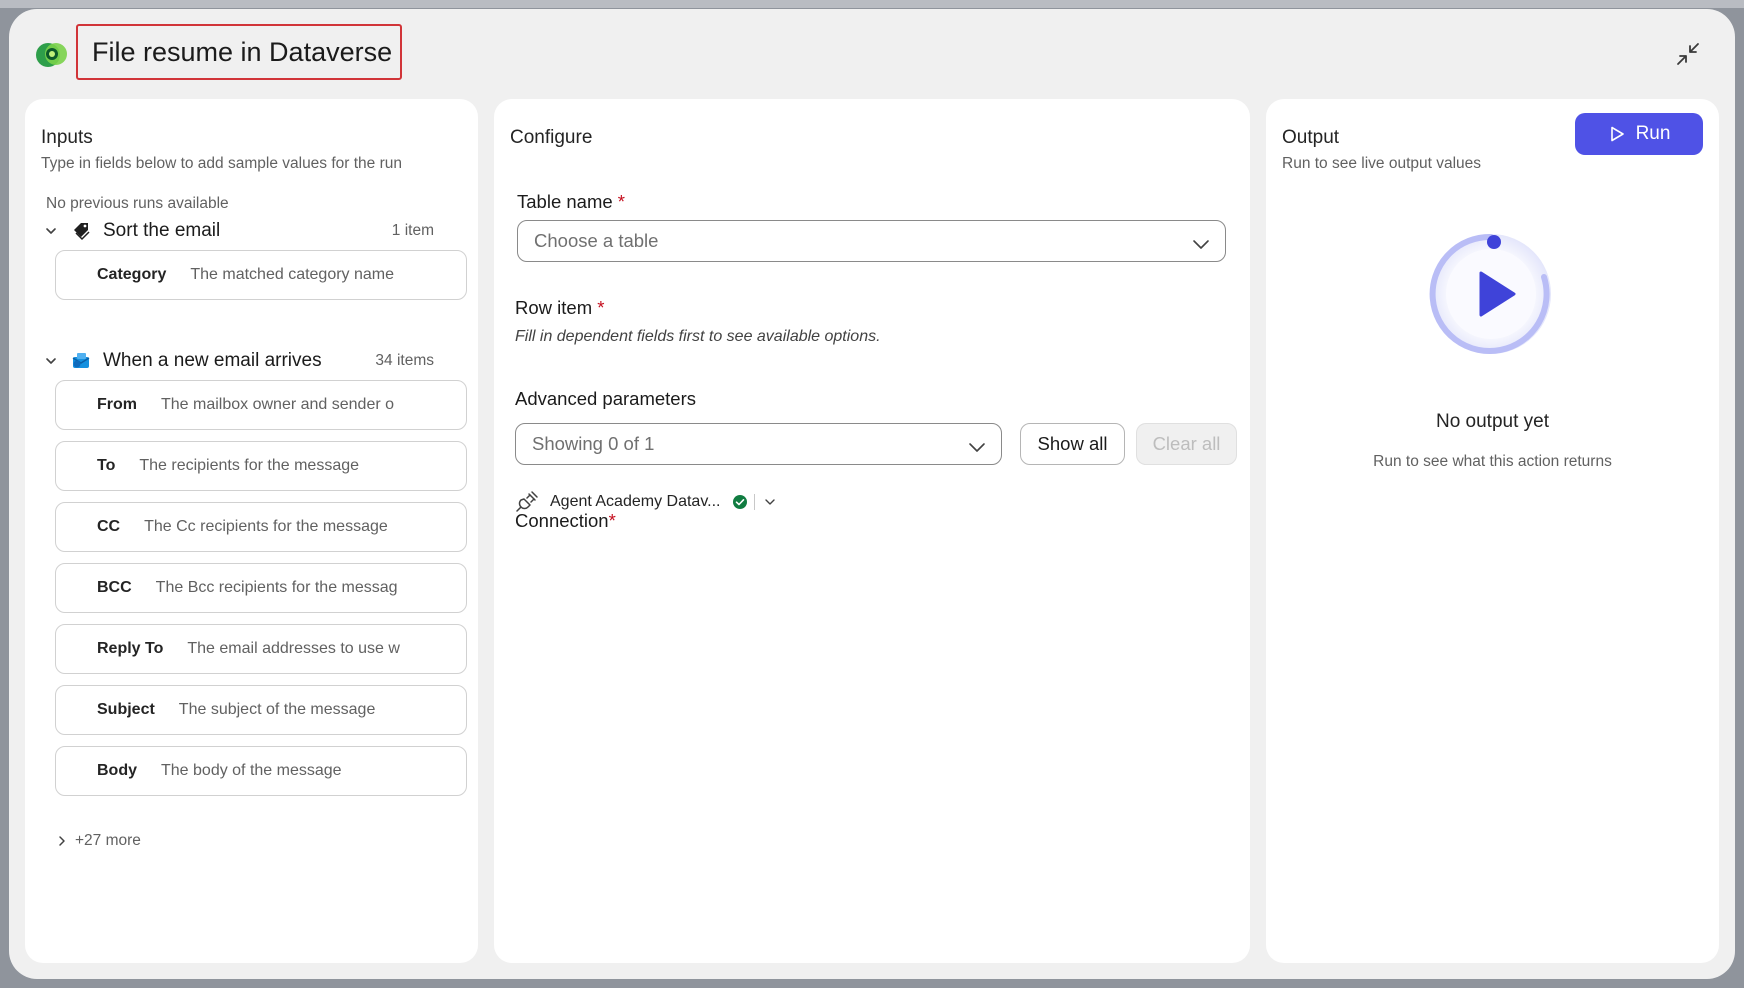  I want to click on collapse-button, so click(1688, 54).